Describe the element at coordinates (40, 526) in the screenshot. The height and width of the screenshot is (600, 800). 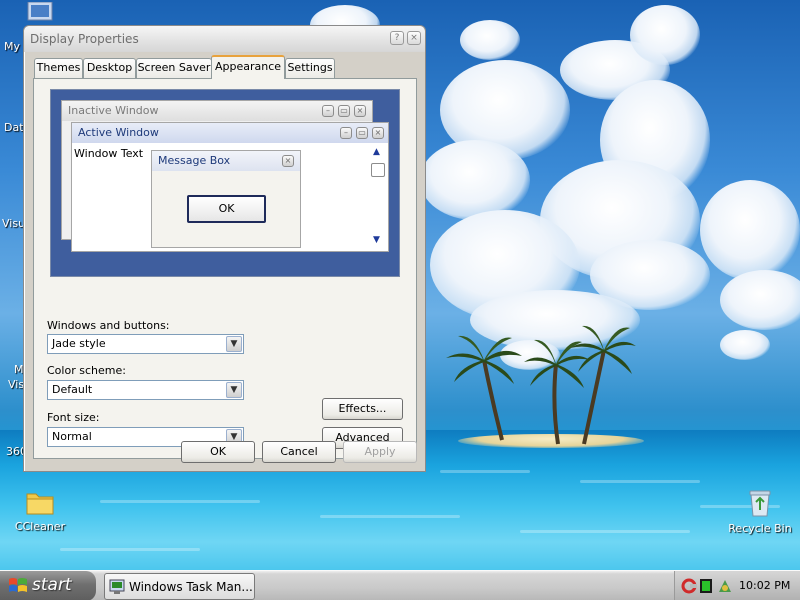
I see `ccleaner-label: CCleaner` at that location.